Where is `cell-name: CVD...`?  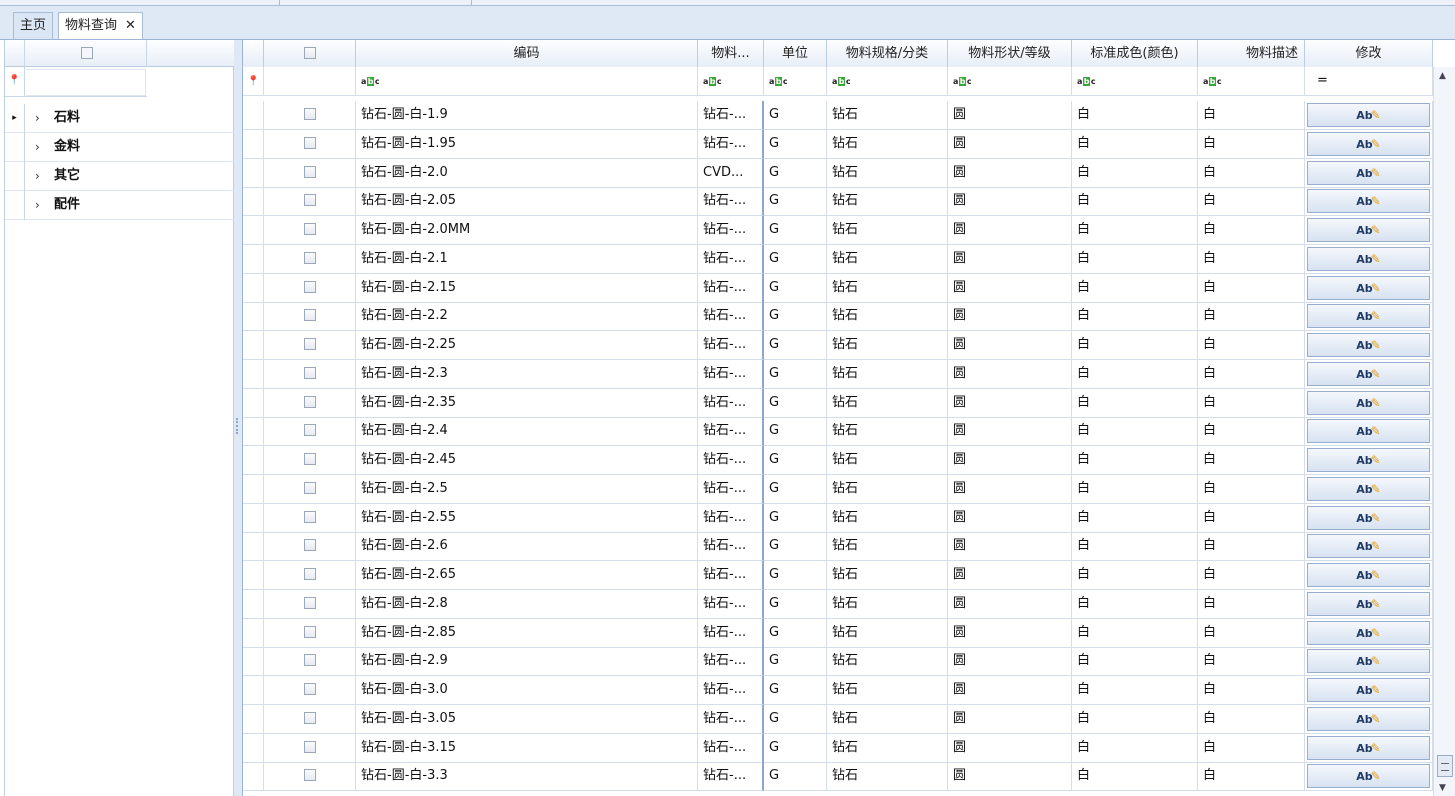
cell-name: CVD... is located at coordinates (731, 173).